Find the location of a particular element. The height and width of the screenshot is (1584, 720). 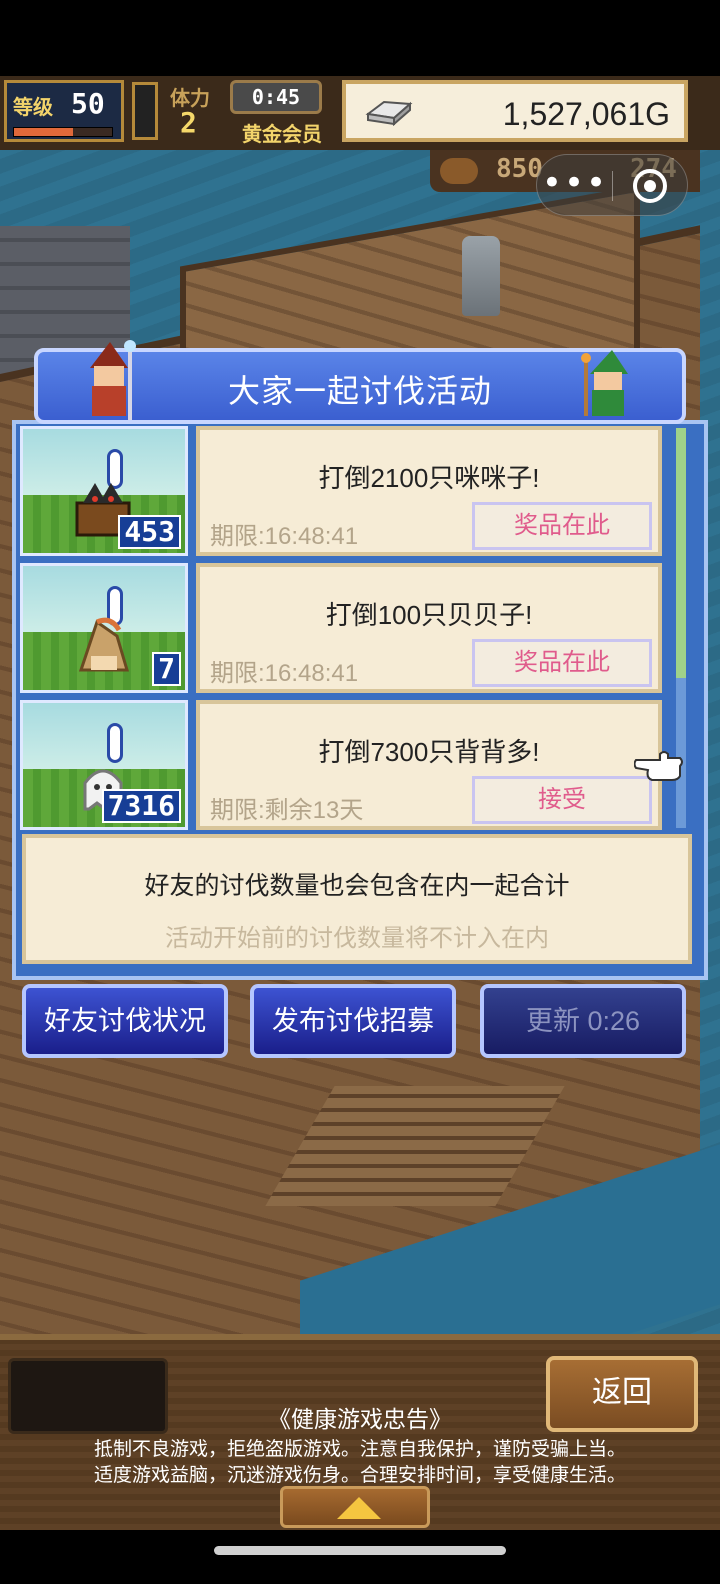

scrollbar-thumb is located at coordinates (681, 553).